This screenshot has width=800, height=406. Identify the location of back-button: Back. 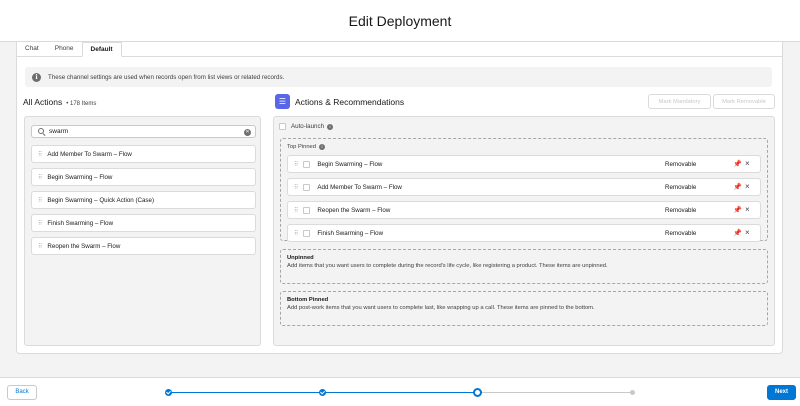
(22, 392).